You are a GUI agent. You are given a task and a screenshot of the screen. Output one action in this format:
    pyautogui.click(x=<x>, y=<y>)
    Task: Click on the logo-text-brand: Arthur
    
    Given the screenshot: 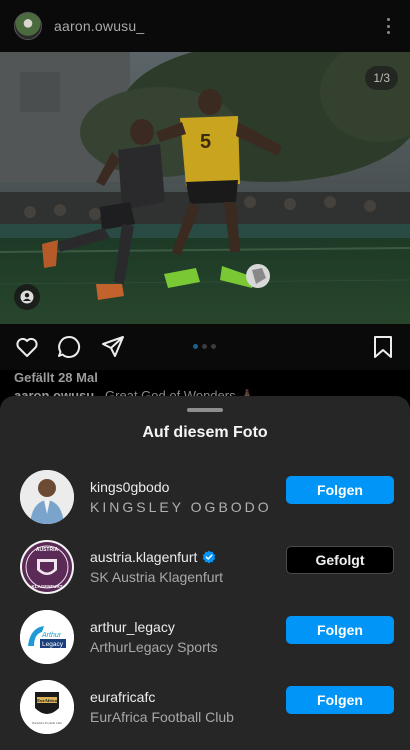 What is the action you would take?
    pyautogui.click(x=51, y=635)
    